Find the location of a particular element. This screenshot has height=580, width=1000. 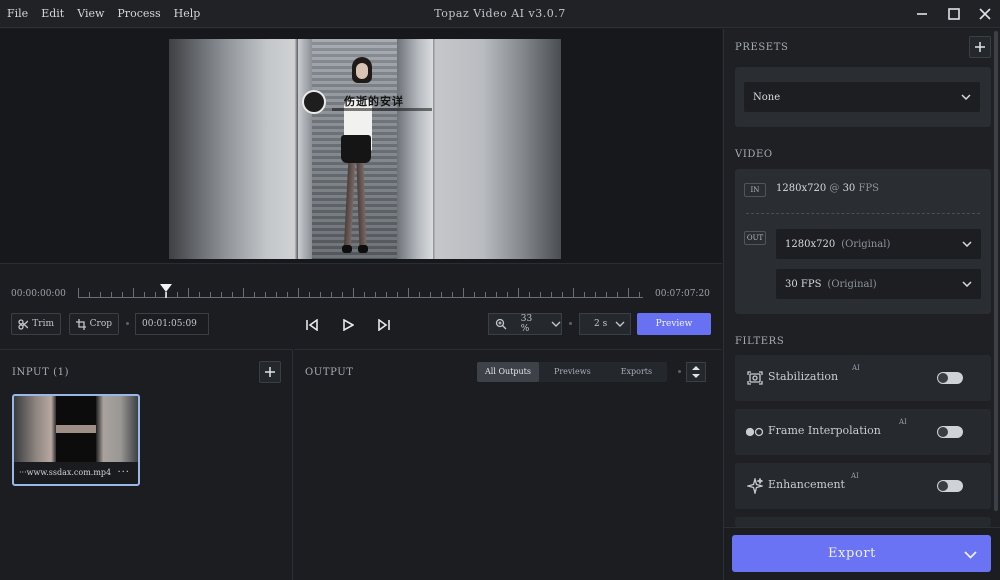

input-panel: INPUT (1) ···www.ssdax.com.mp4 ··· is located at coordinates (146, 464).